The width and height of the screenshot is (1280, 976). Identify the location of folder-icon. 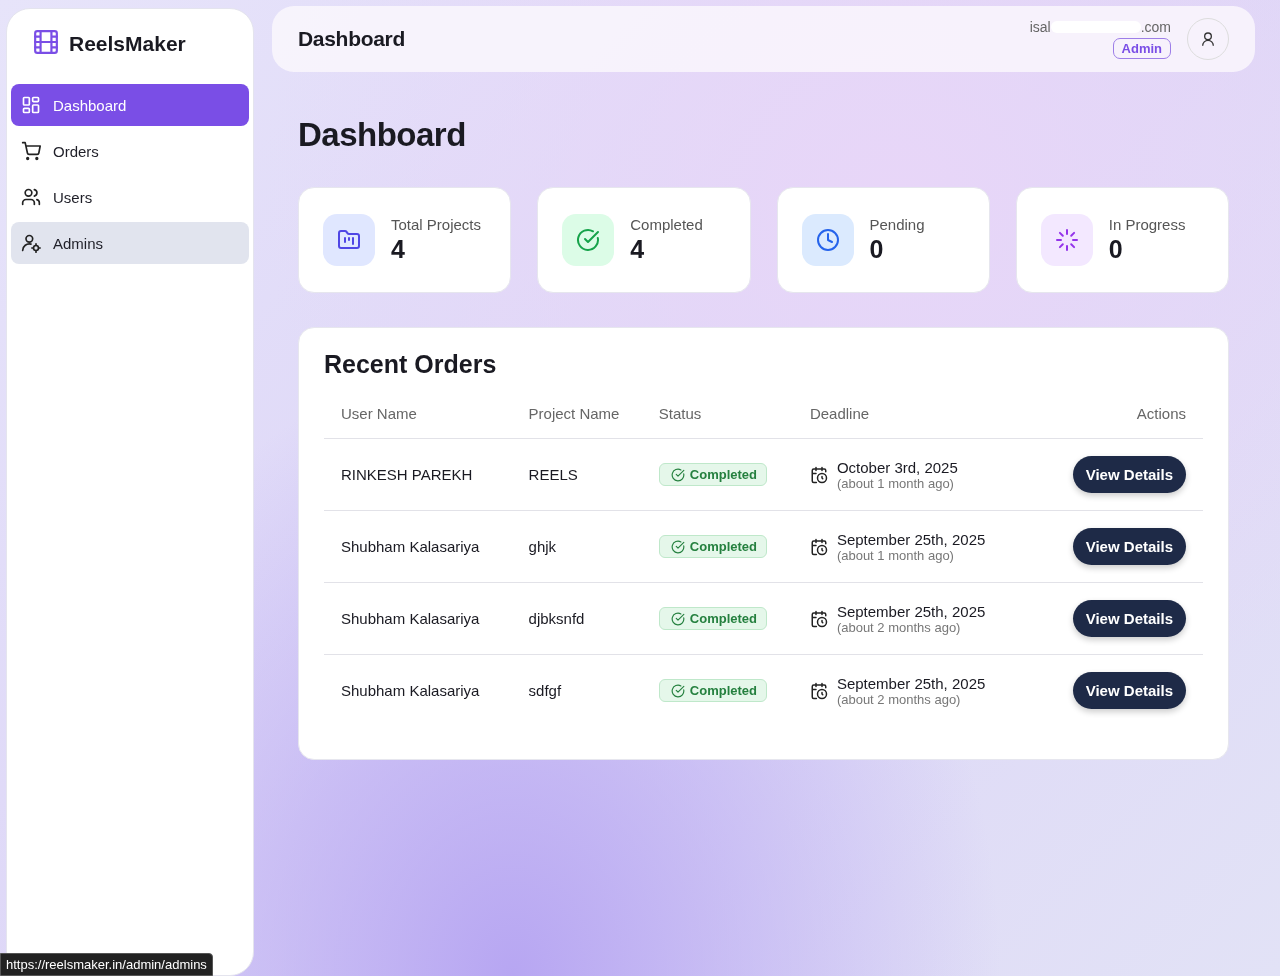
(349, 240).